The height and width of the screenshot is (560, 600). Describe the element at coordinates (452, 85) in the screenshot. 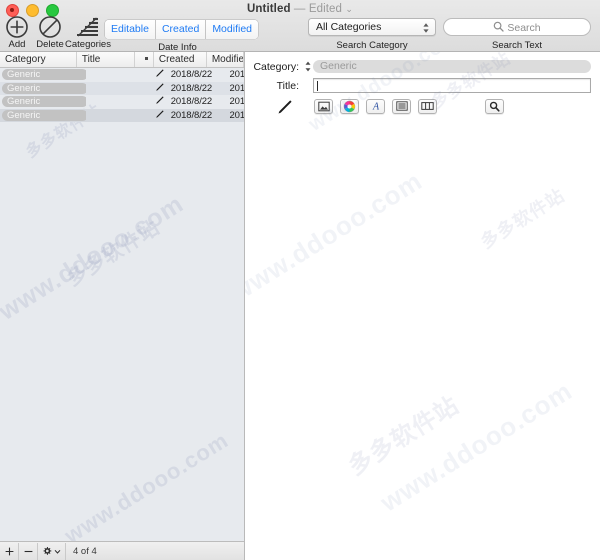

I see `title-input` at that location.